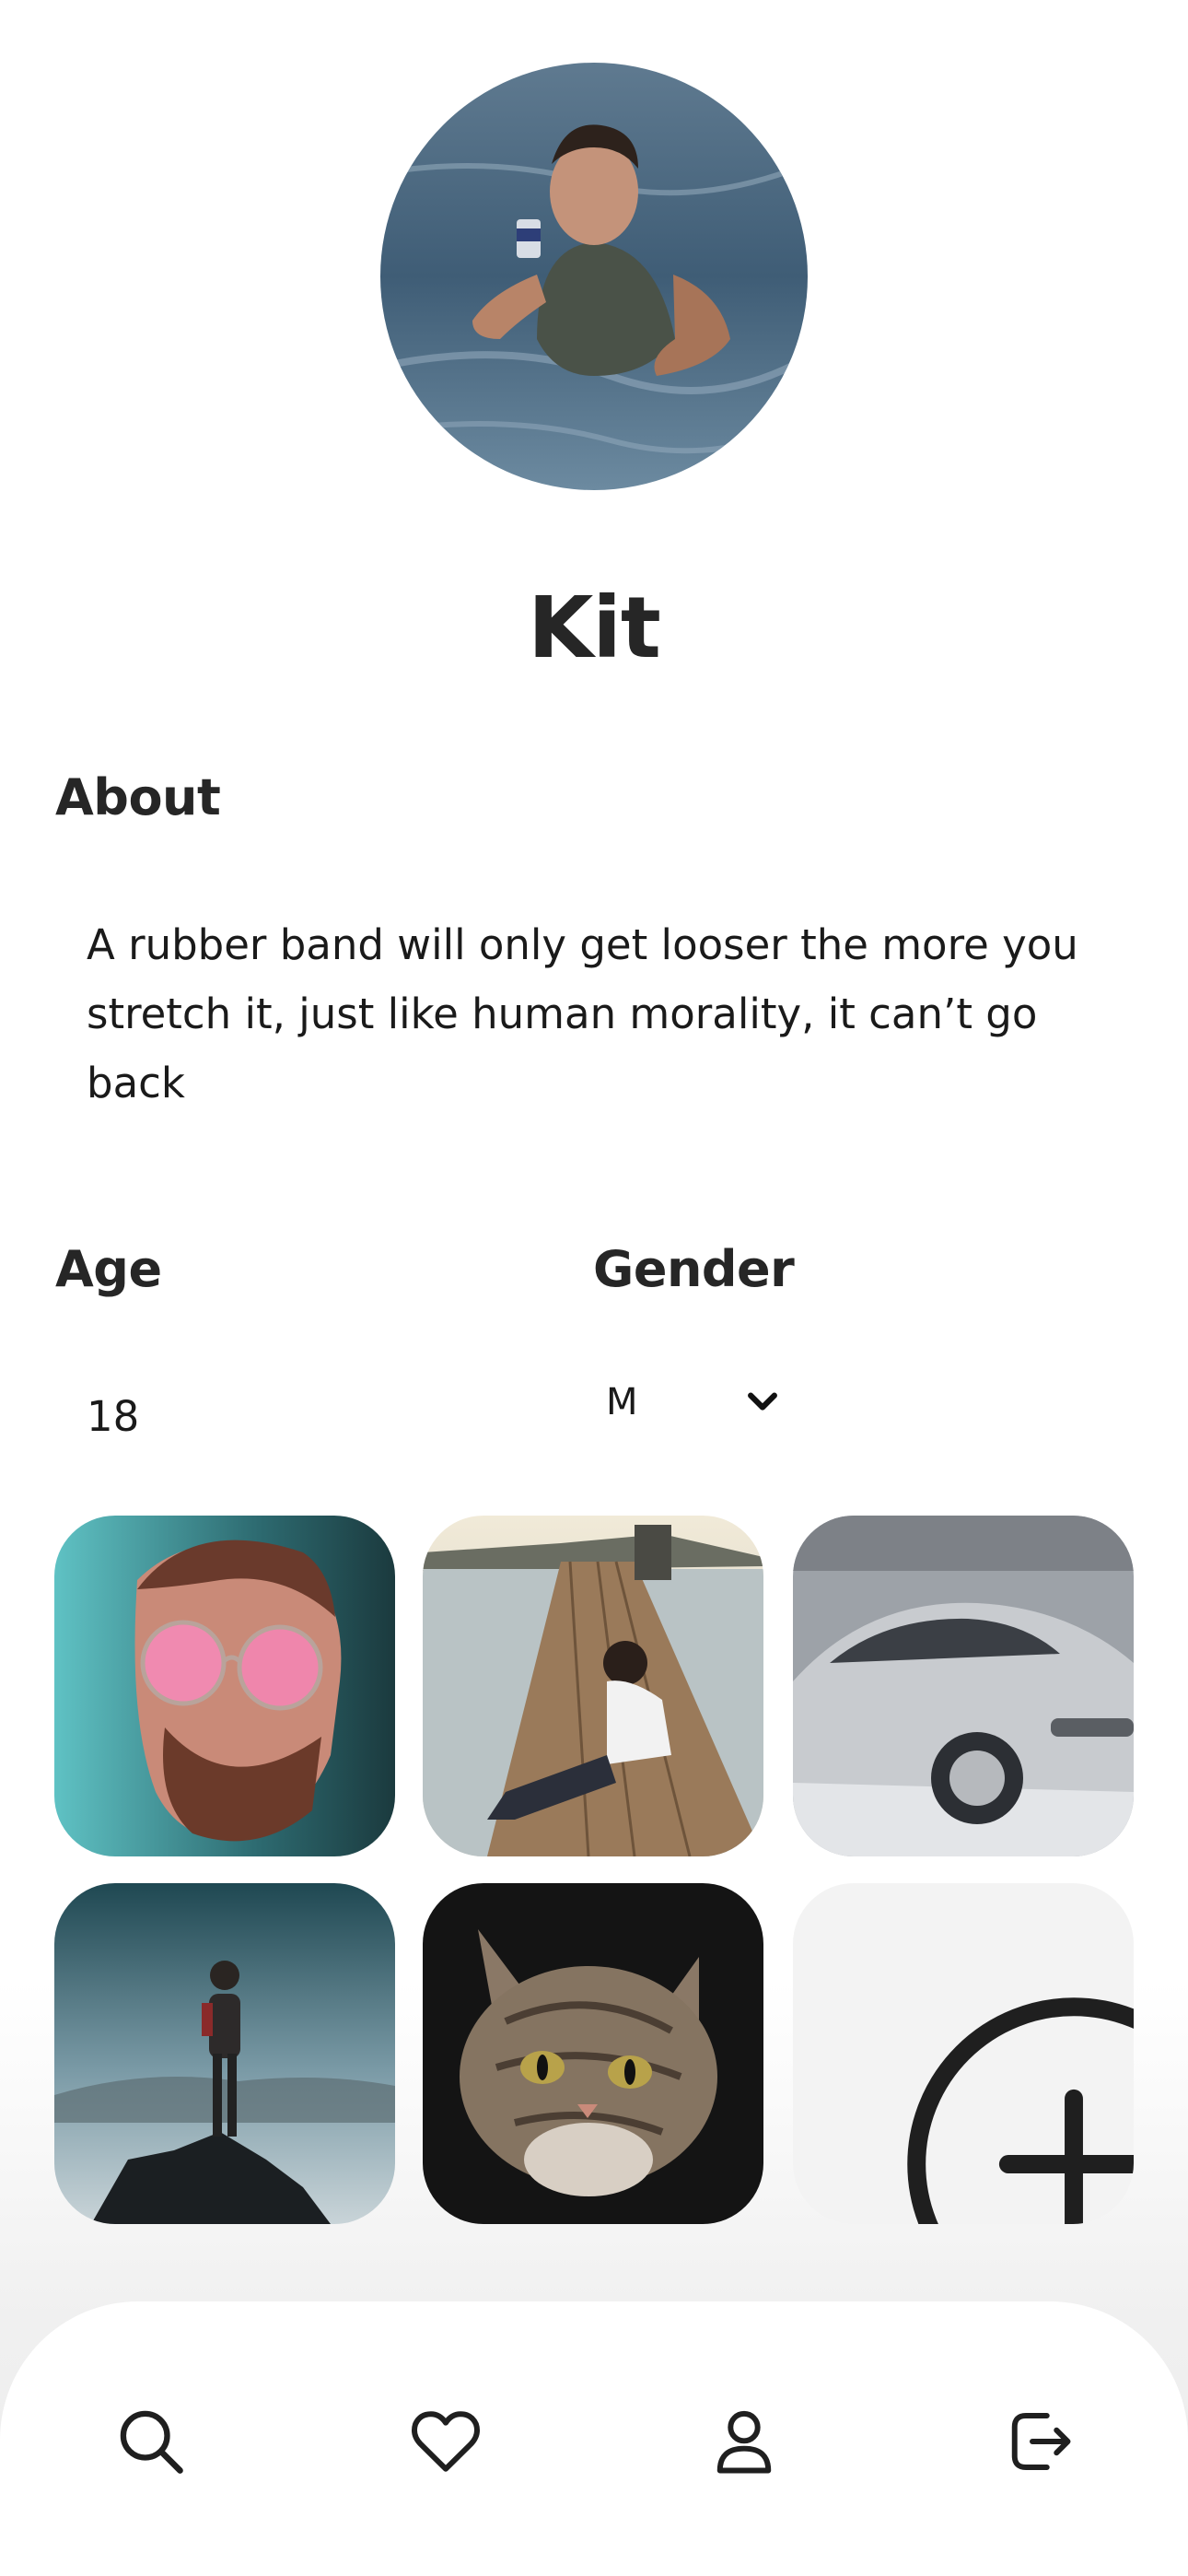 The image size is (1188, 2576). Describe the element at coordinates (1020, 2110) in the screenshot. I see `plus-circle-icon` at that location.